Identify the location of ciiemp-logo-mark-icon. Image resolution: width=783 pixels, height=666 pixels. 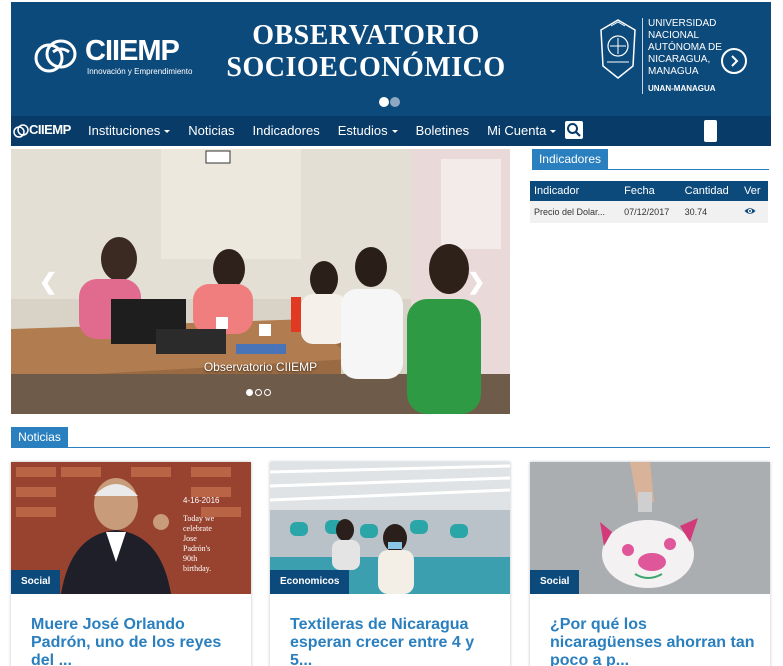
(55, 56).